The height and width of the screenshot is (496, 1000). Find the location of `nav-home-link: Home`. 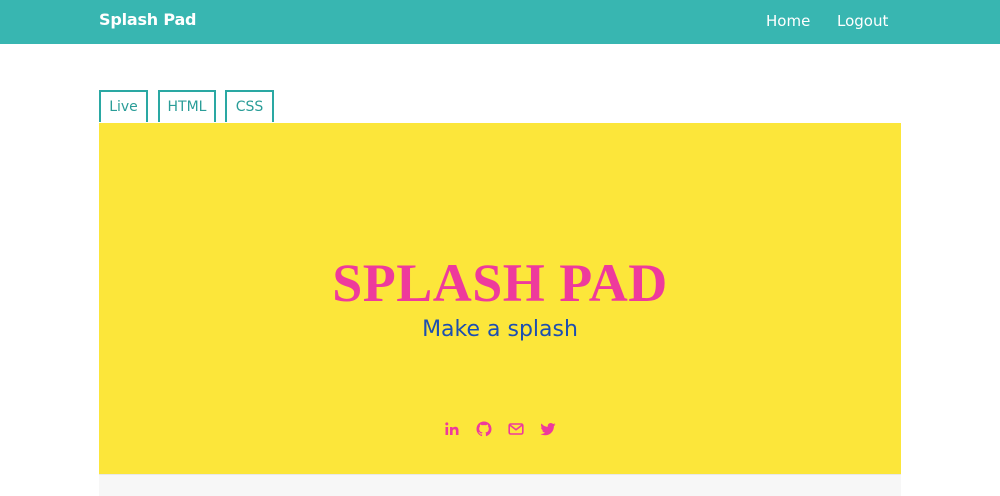

nav-home-link: Home is located at coordinates (788, 21).